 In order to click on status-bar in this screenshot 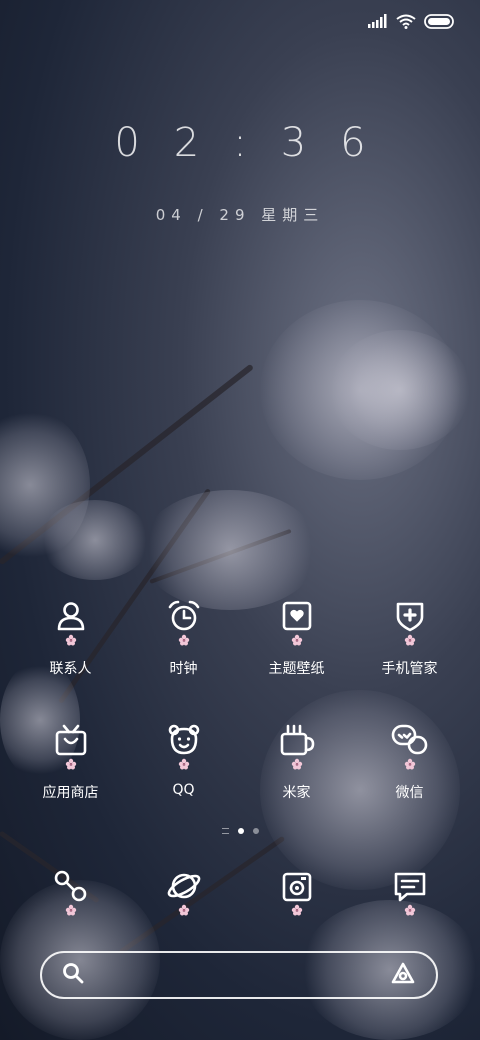, I will do `click(412, 21)`.